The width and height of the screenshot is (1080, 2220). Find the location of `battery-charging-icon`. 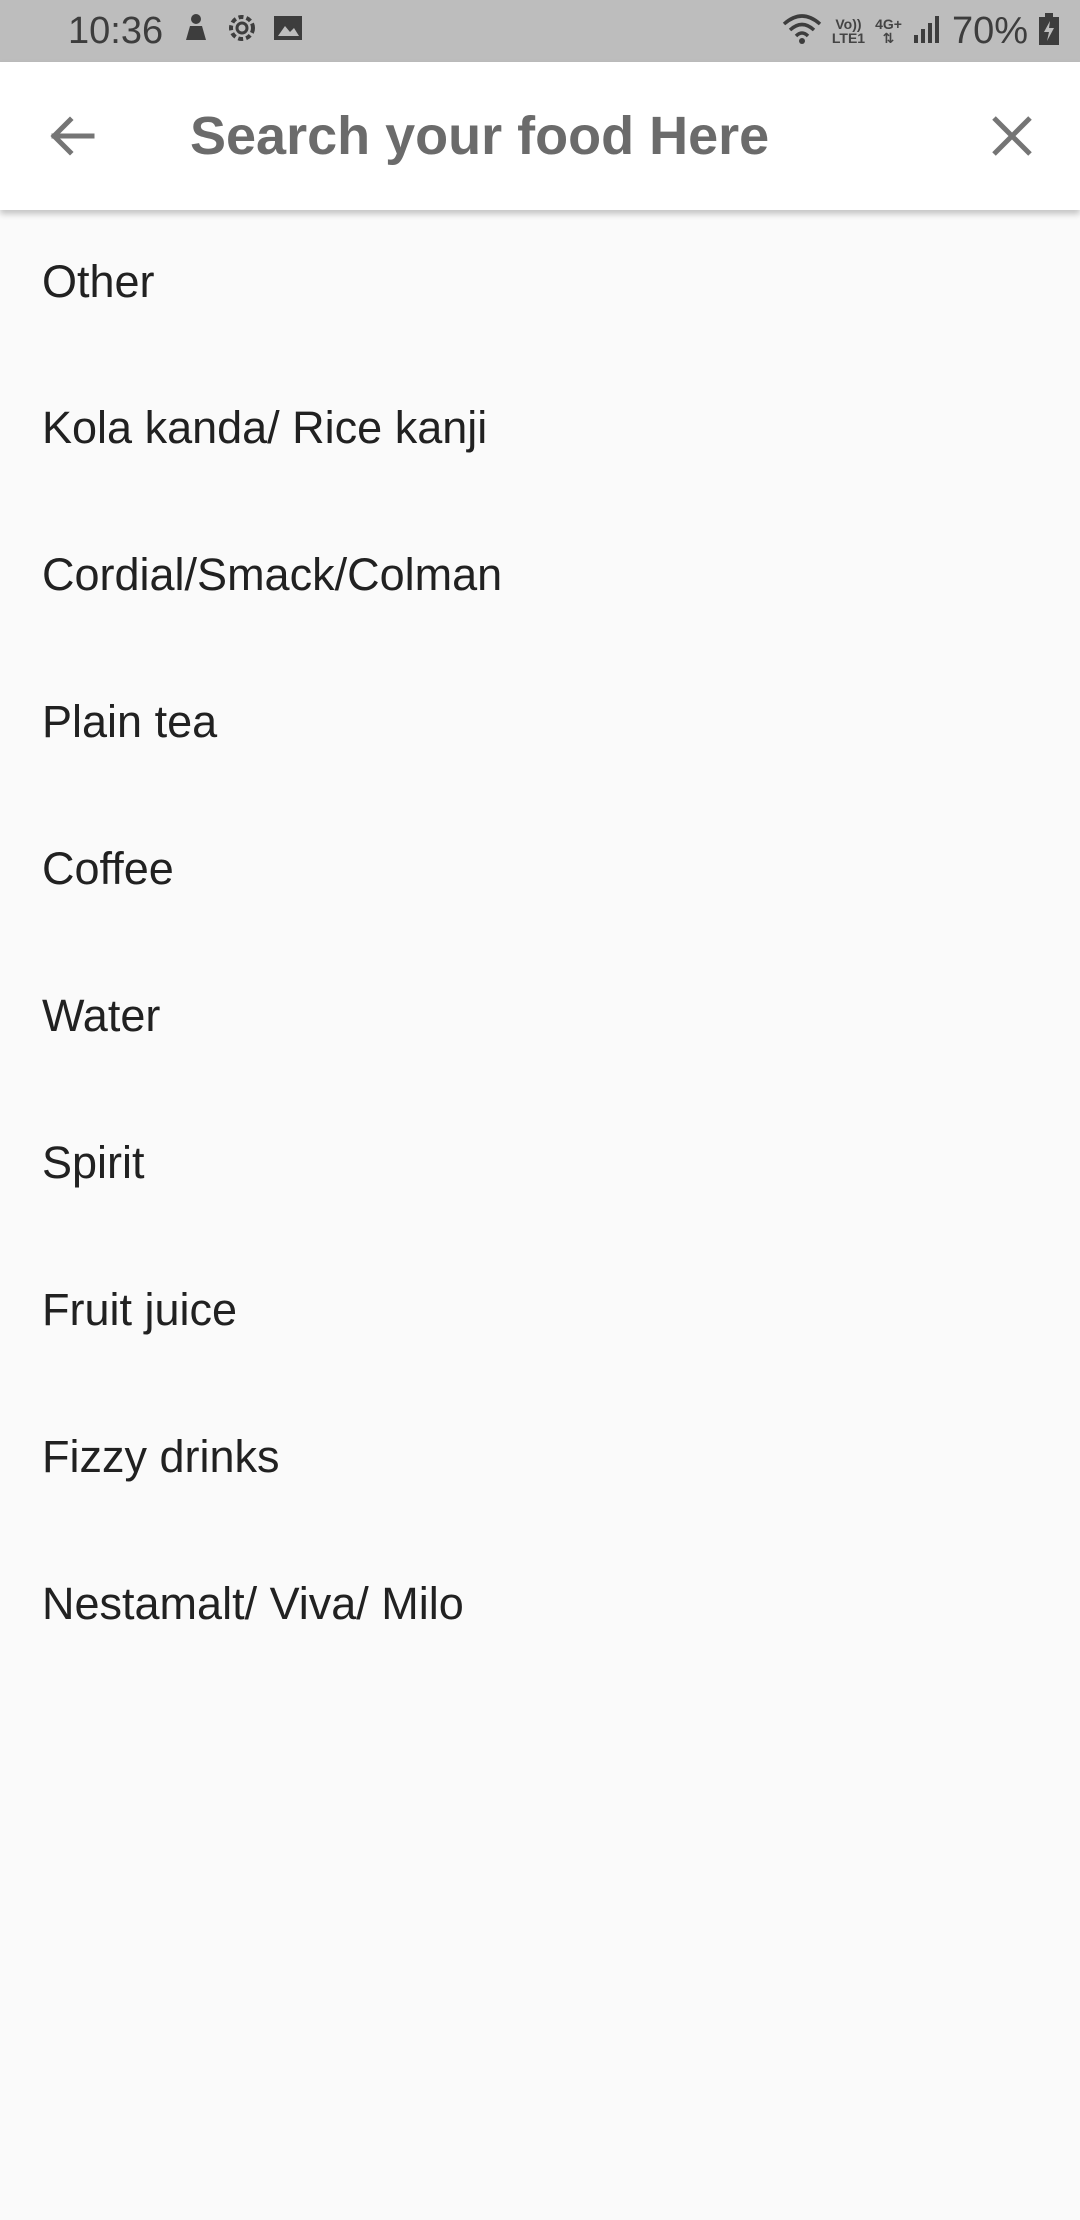

battery-charging-icon is located at coordinates (1049, 31).